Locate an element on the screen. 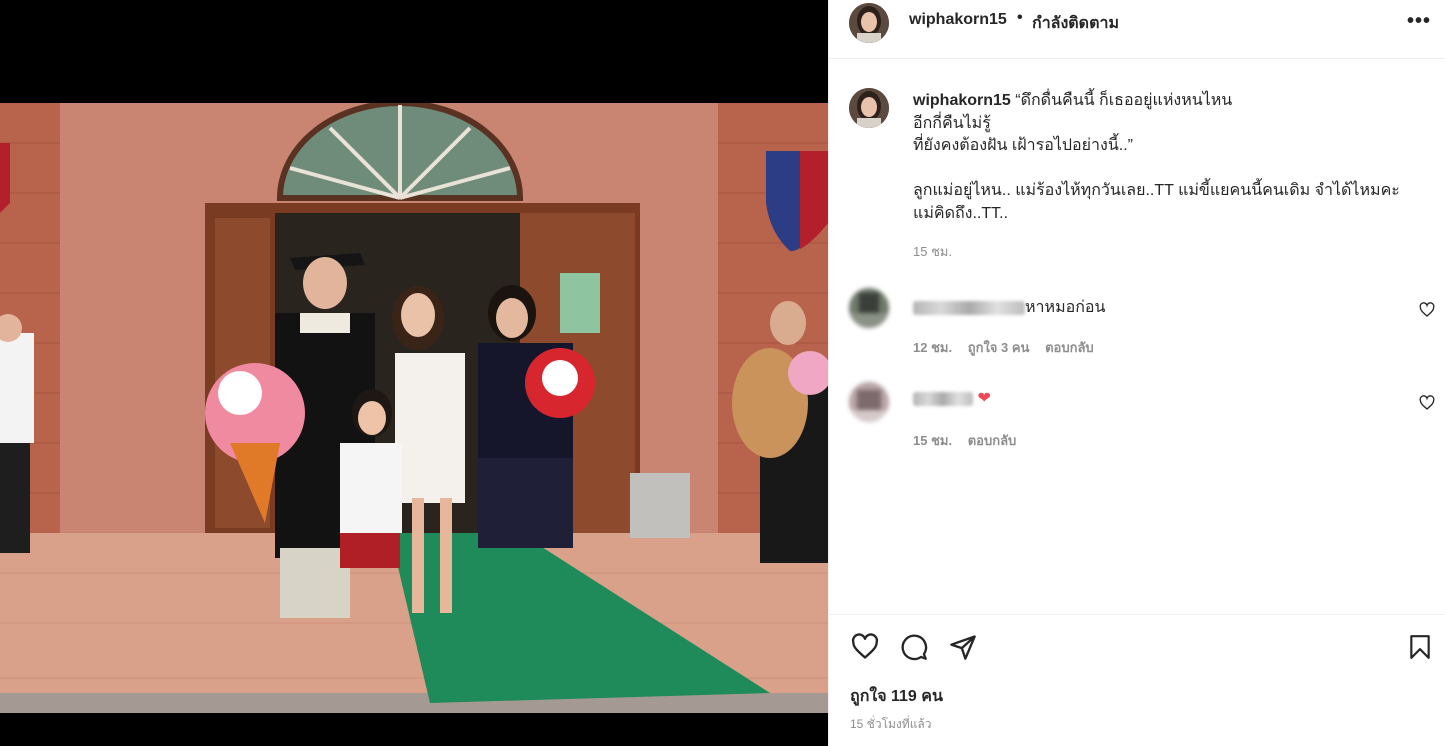  avatar is located at coordinates (869, 23).